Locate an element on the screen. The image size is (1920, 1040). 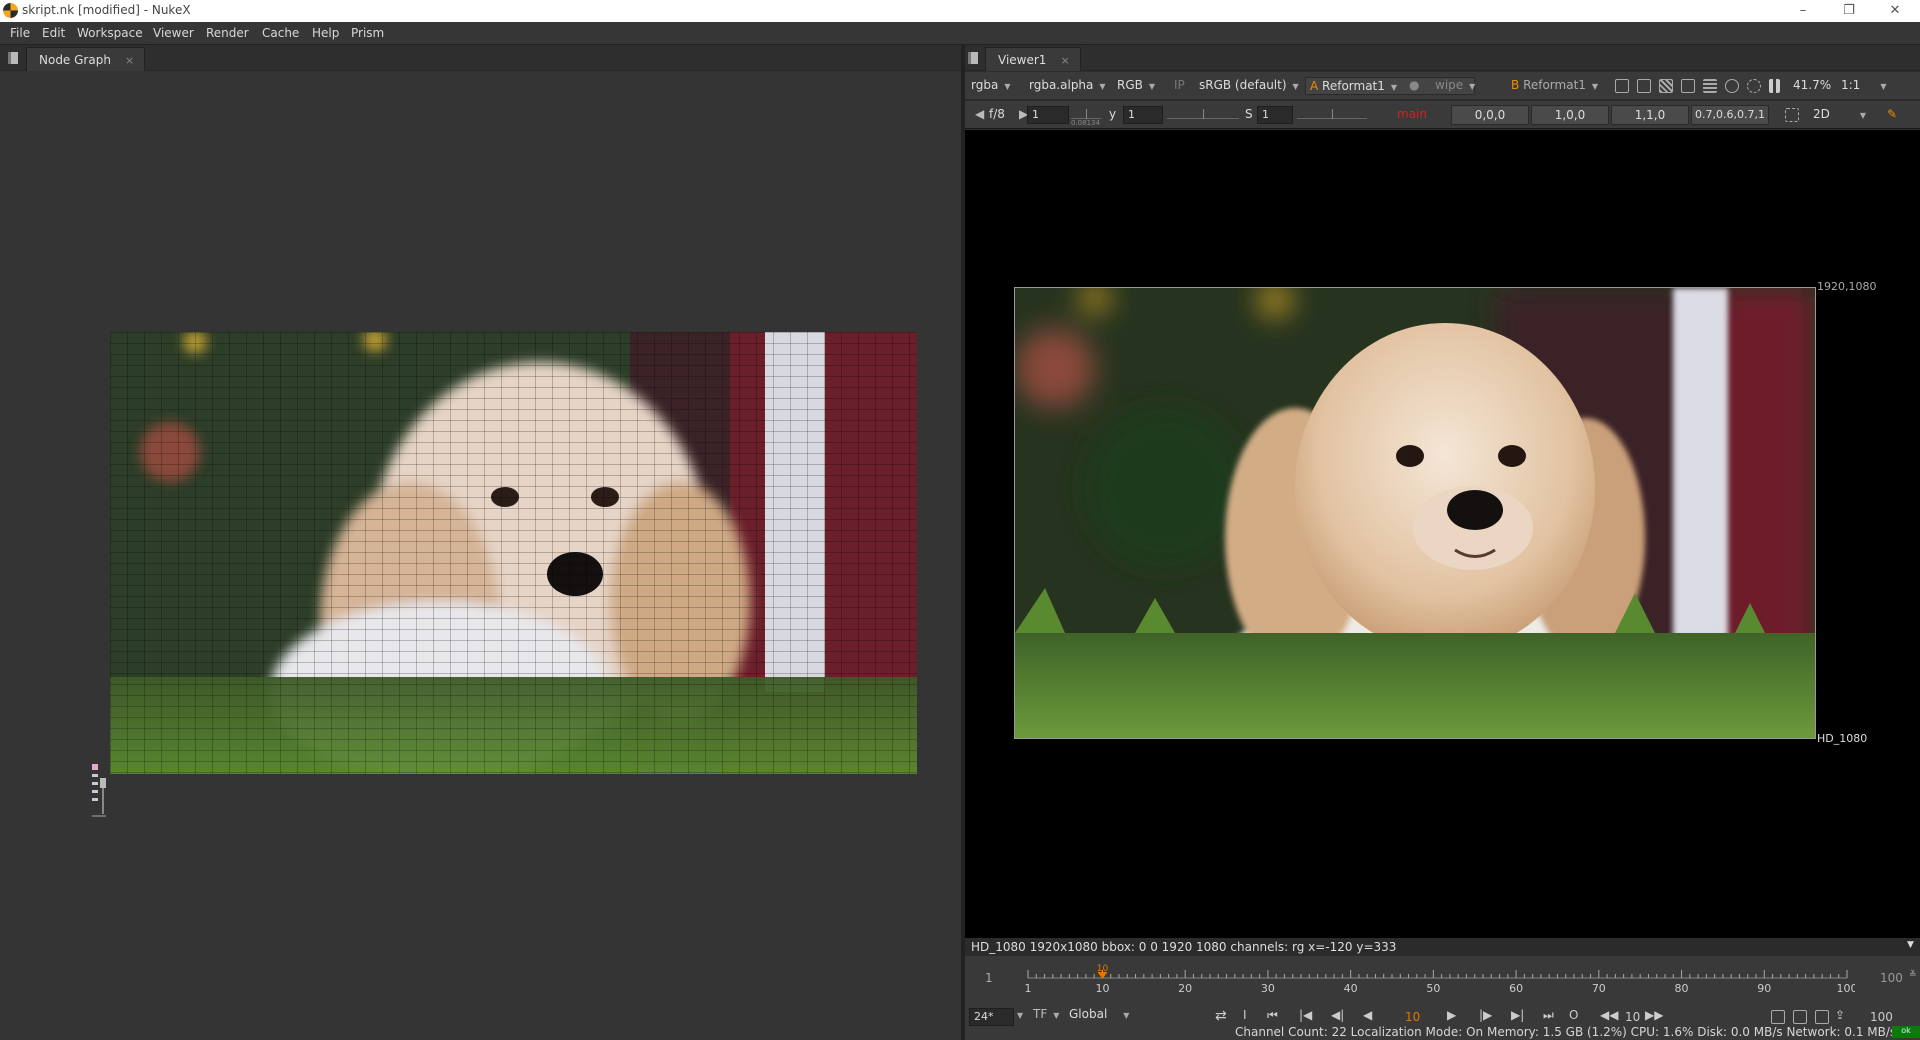
color-value-4: 0.7,0.6,0.7,1 is located at coordinates (1730, 115).